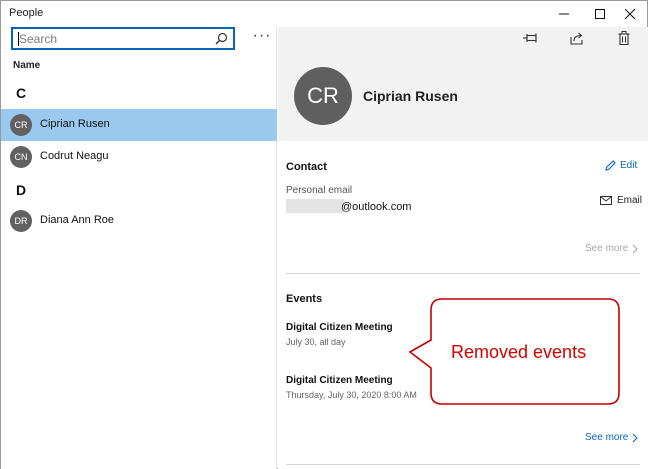 This screenshot has width=648, height=469. Describe the element at coordinates (21, 190) in the screenshot. I see `group-letter-d: D` at that location.